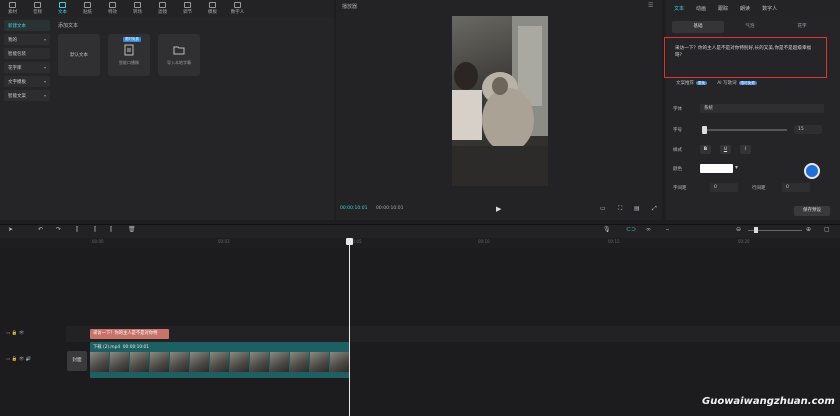 The height and width of the screenshot is (416, 840). What do you see at coordinates (650, 5) in the screenshot?
I see `menu-icon: ☰` at bounding box center [650, 5].